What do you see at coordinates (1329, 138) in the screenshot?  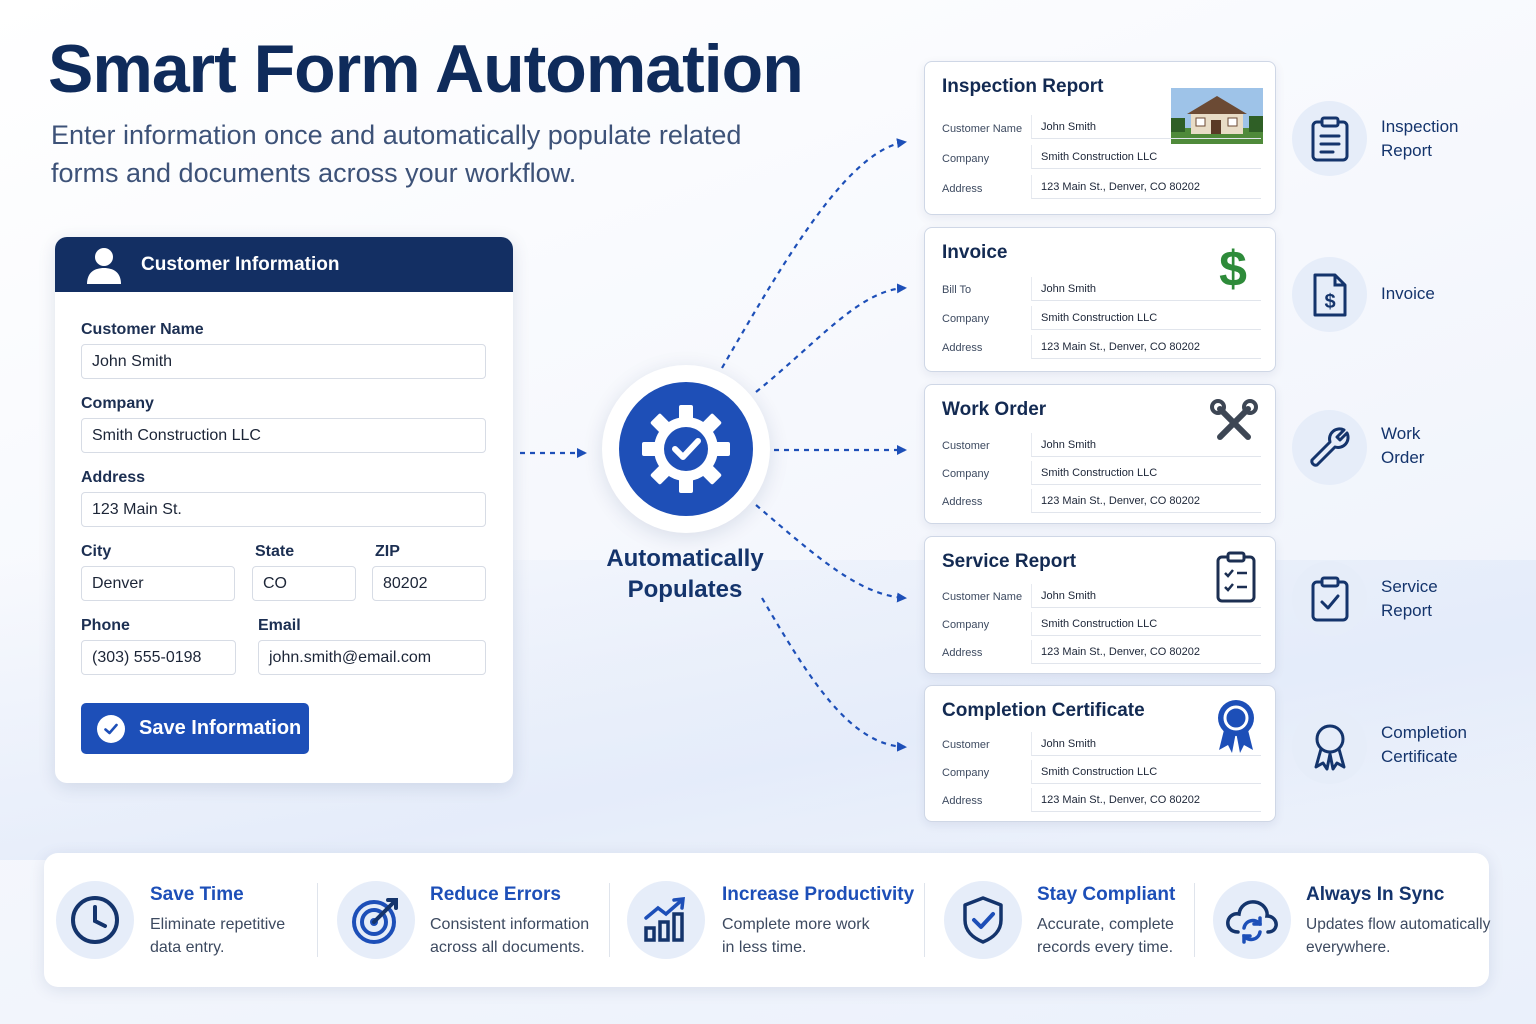 I see `side-circle-inspection-report` at bounding box center [1329, 138].